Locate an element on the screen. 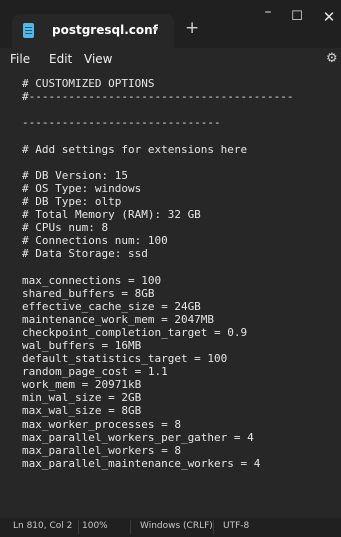 This screenshot has width=341, height=537. status-bar: Ln 810, Col 2 100% Windows (CRLF) UTF-8 is located at coordinates (170, 527).